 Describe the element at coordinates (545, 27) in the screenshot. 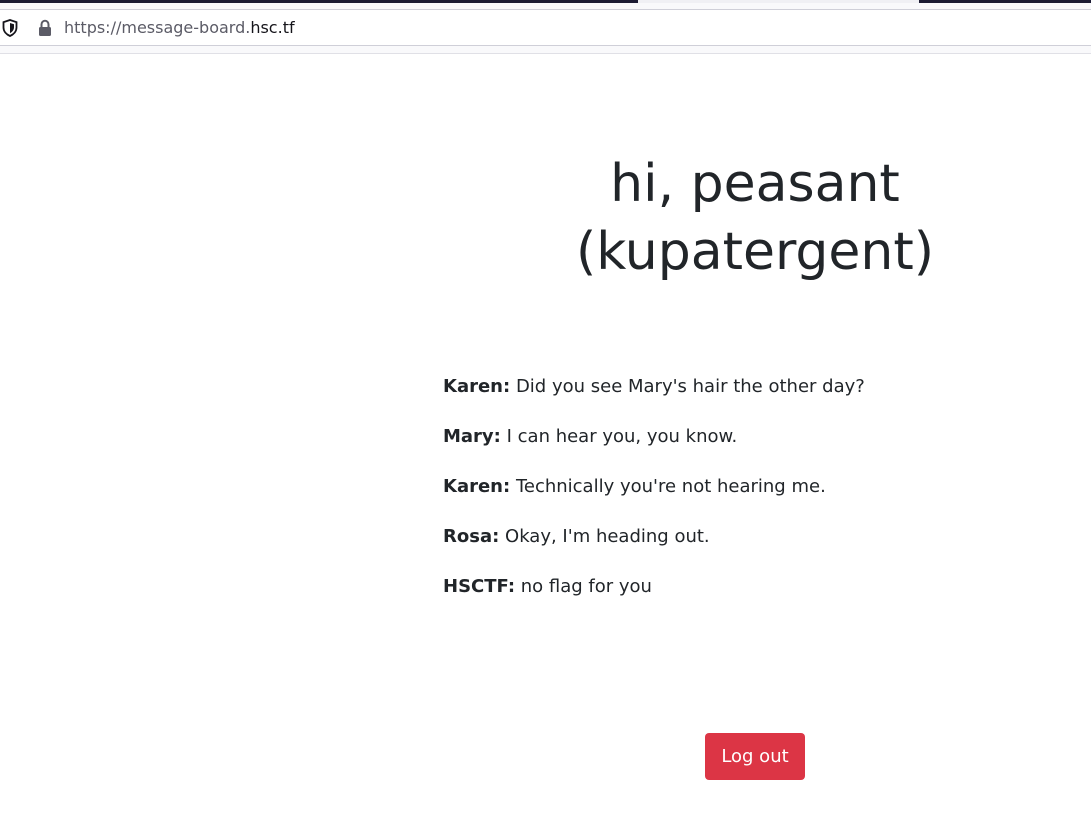

I see `address-bar: https://message-board.hsc.tf` at that location.